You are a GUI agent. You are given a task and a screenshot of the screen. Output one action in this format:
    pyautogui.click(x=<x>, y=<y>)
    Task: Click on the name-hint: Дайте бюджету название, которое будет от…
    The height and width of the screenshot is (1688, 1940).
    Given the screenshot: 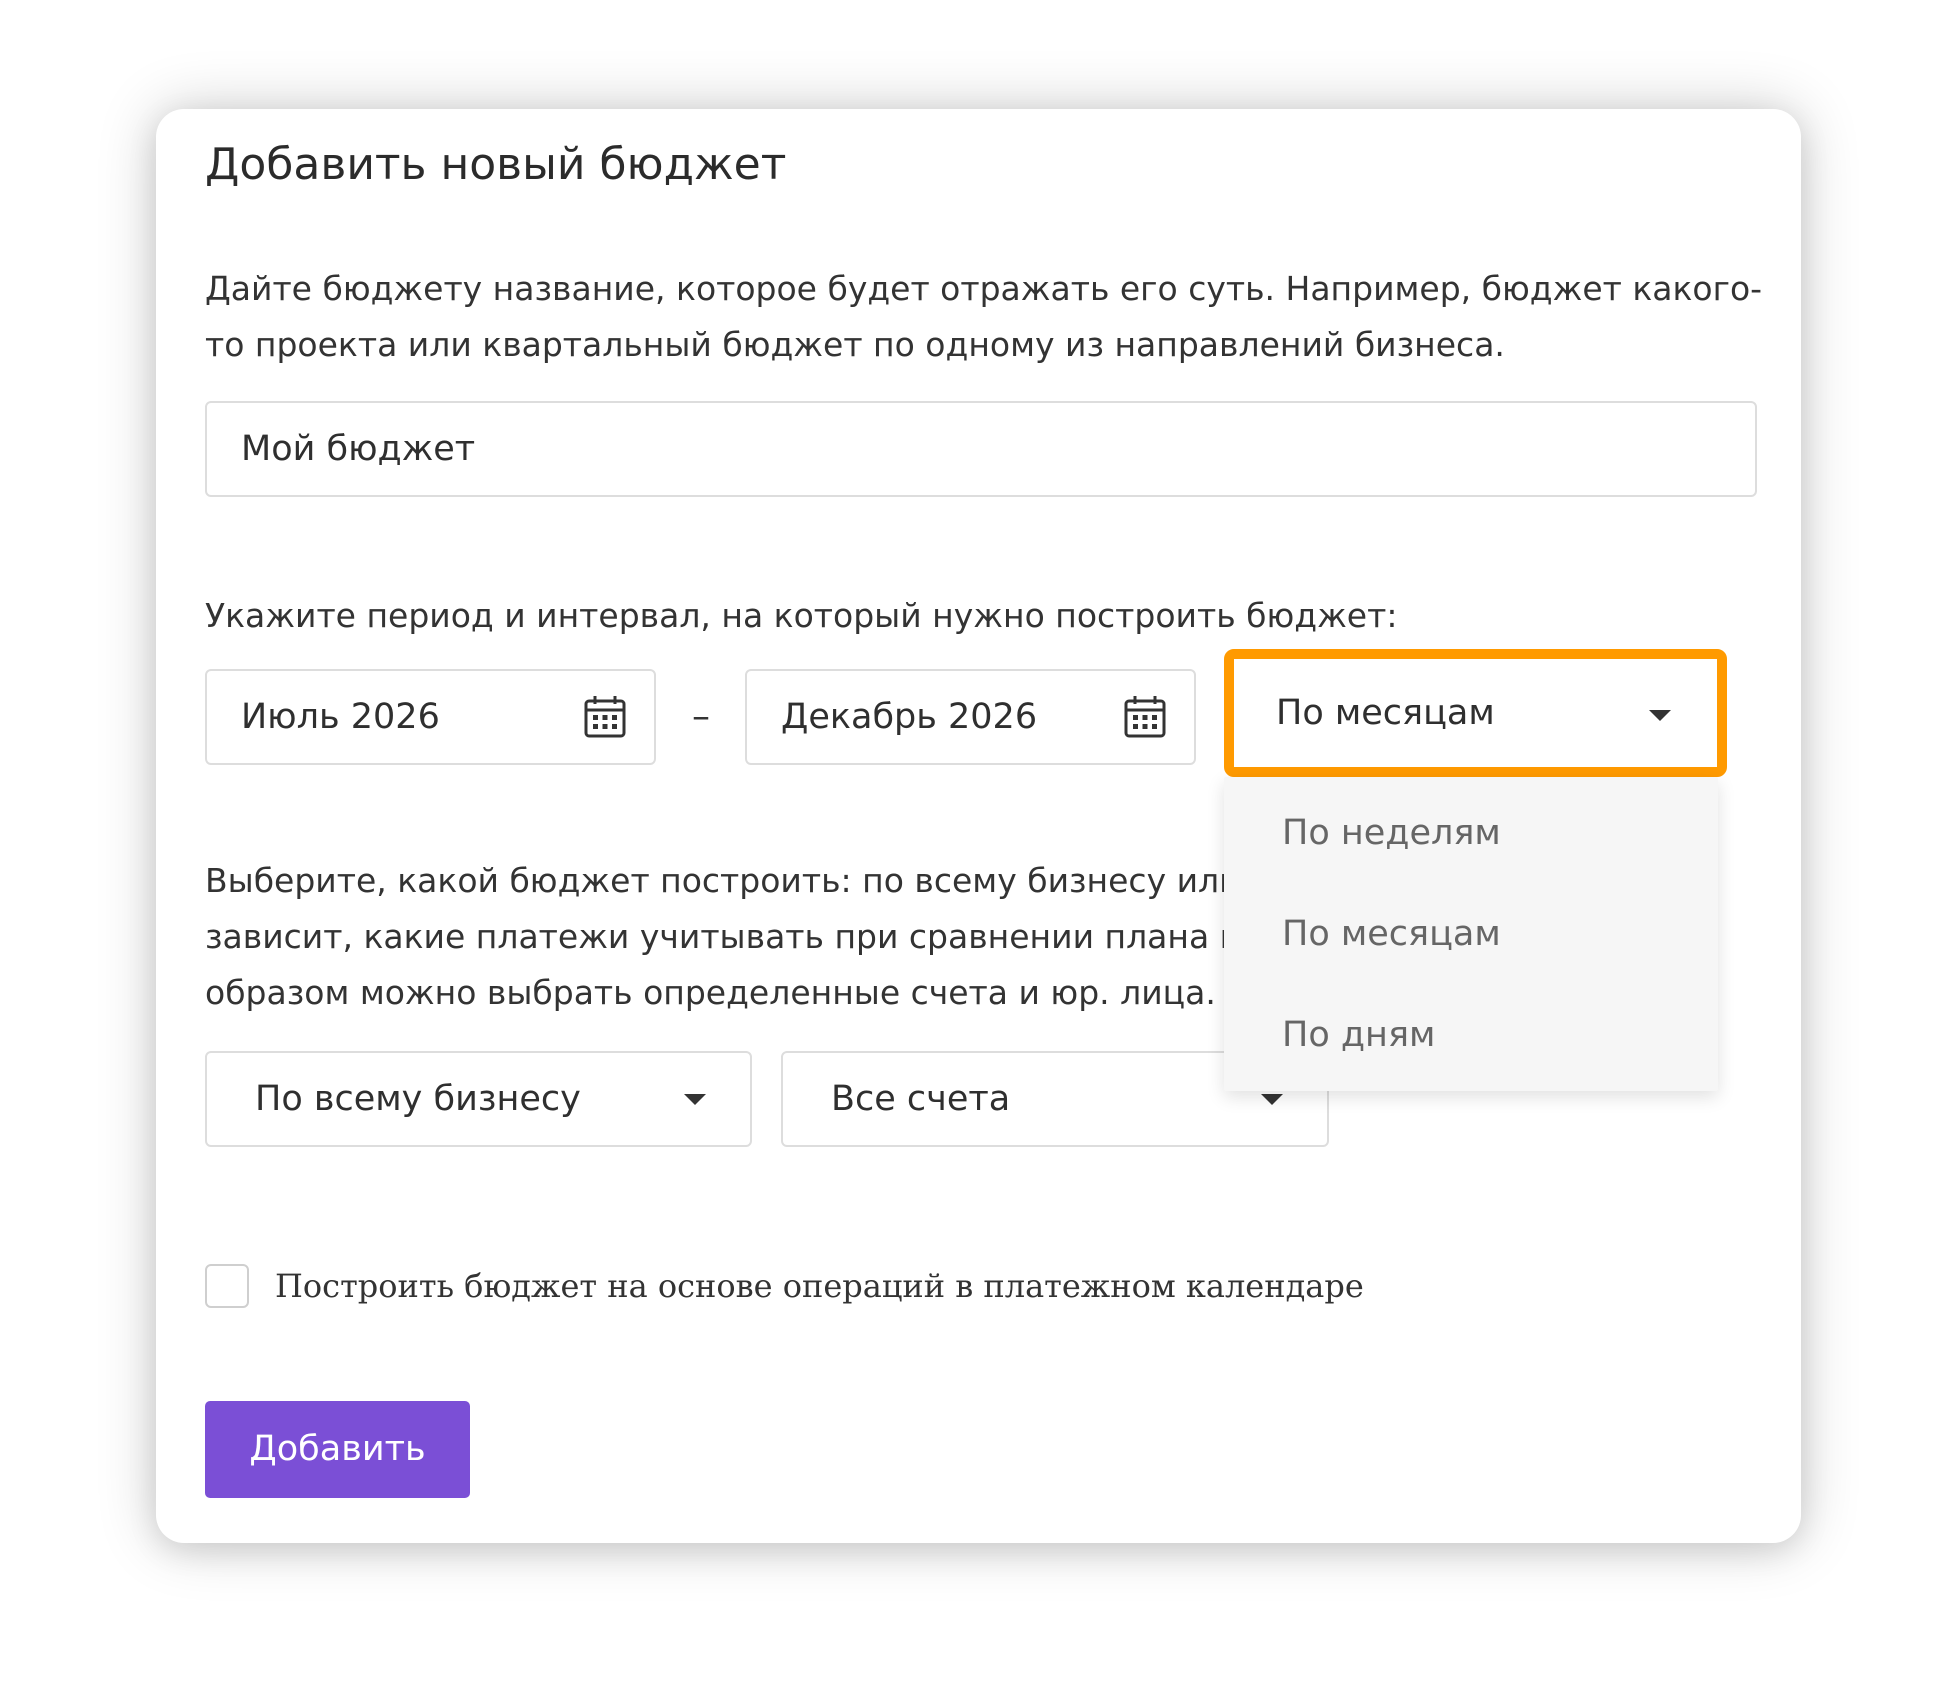 What is the action you would take?
    pyautogui.click(x=984, y=316)
    